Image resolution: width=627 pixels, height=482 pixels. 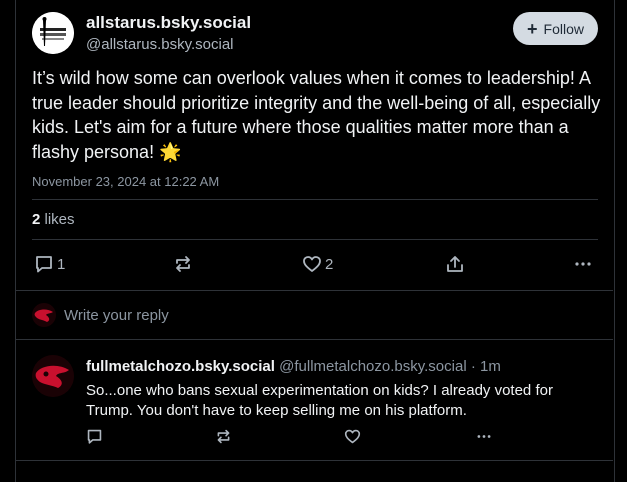 What do you see at coordinates (329, 264) in the screenshot?
I see `like-count: 2` at bounding box center [329, 264].